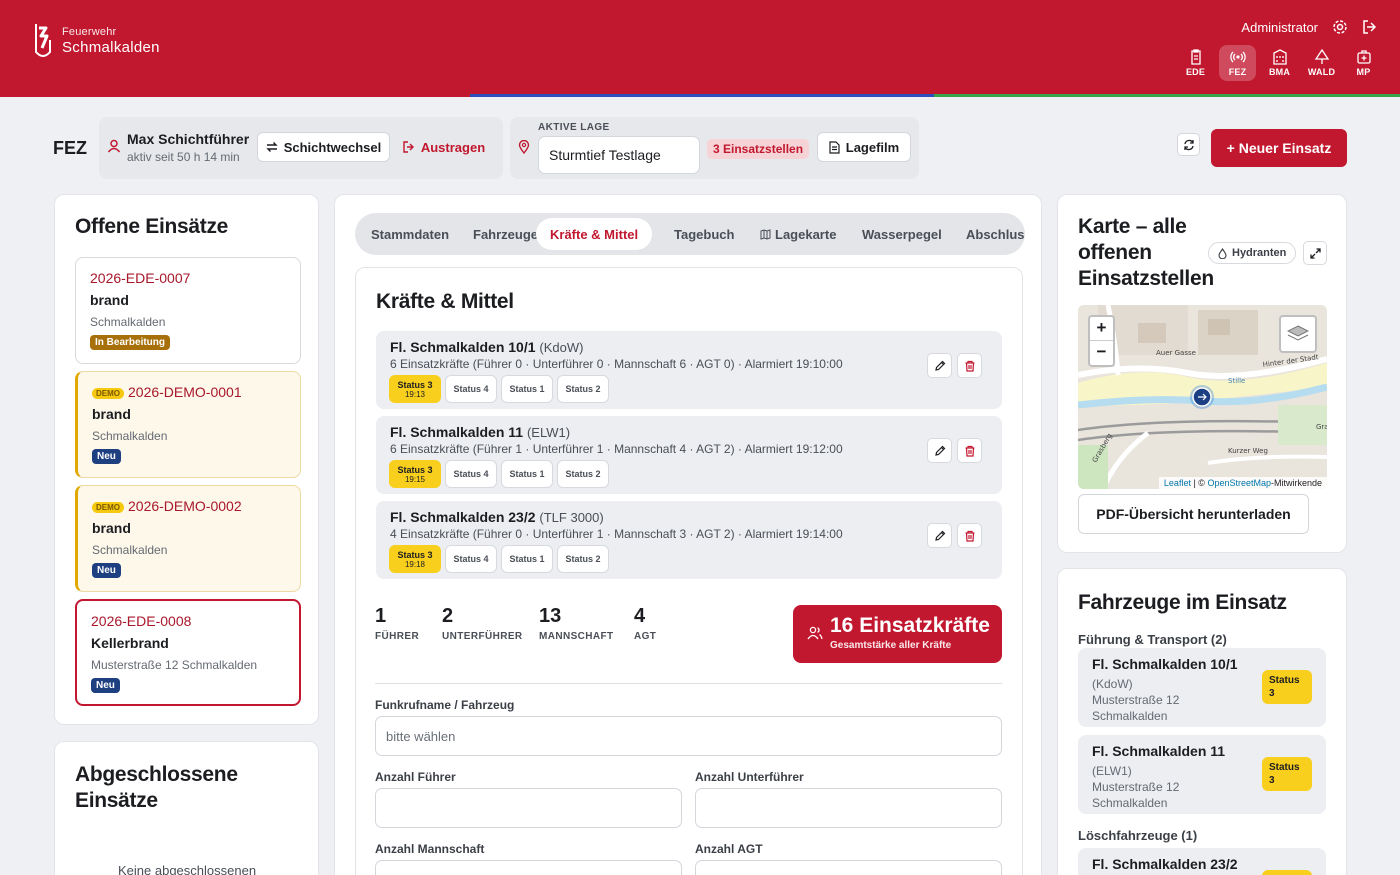  I want to click on vehicle-in-operation: Fl. Schmalkalden 23/2(TLF 3000)Status, so click(1202, 861).